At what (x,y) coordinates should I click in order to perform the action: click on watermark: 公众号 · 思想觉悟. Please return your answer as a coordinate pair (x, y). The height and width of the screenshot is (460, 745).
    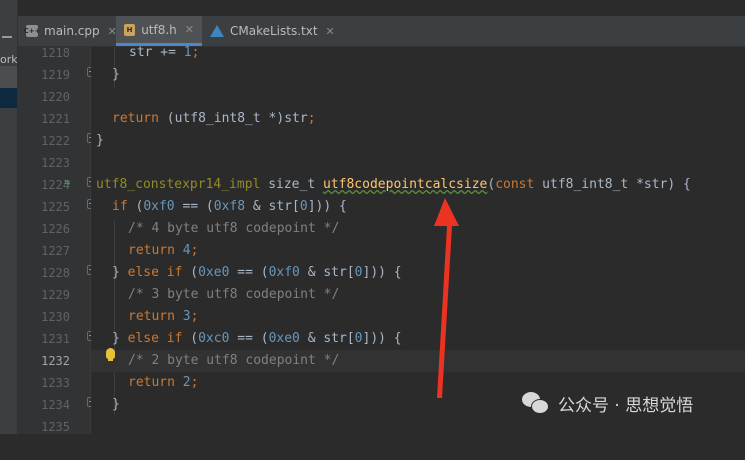
    Looking at the image, I should click on (607, 403).